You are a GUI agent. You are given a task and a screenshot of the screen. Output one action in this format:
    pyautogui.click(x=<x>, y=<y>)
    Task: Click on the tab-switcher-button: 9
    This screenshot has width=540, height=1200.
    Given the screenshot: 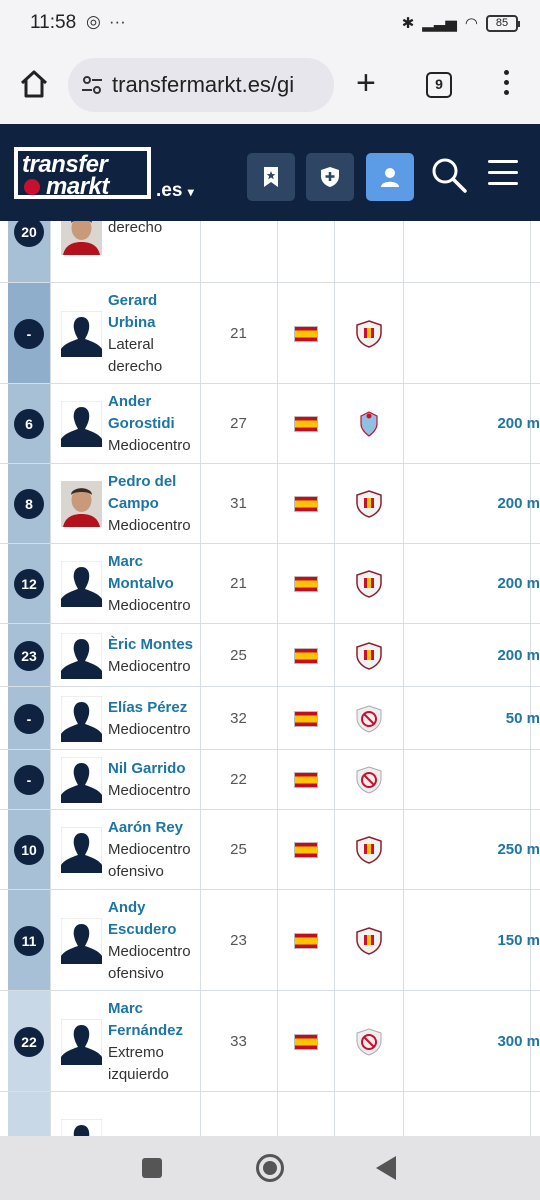 What is the action you would take?
    pyautogui.click(x=439, y=85)
    